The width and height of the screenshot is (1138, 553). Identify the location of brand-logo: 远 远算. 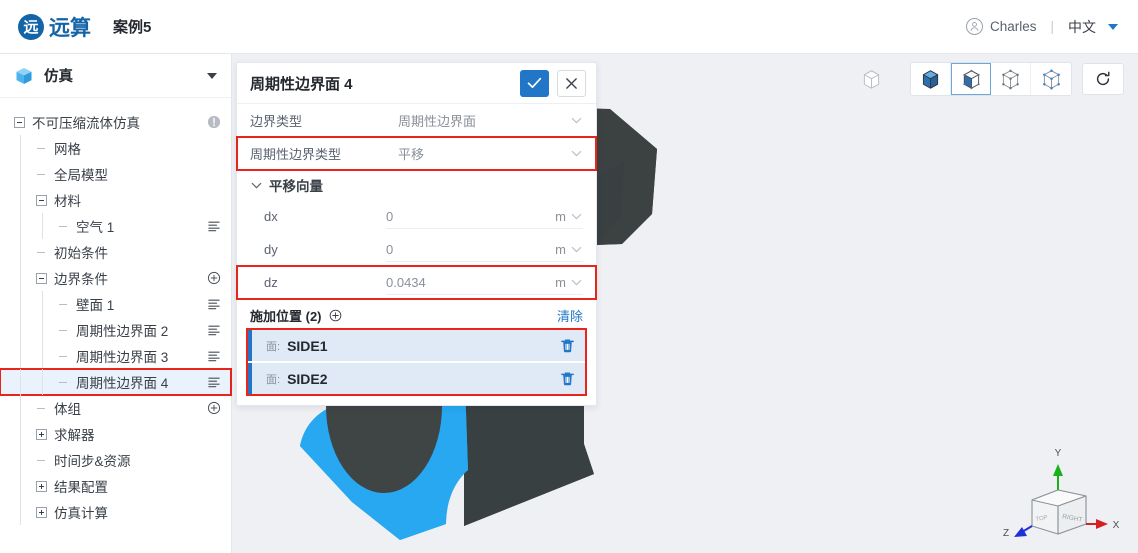
(54, 27).